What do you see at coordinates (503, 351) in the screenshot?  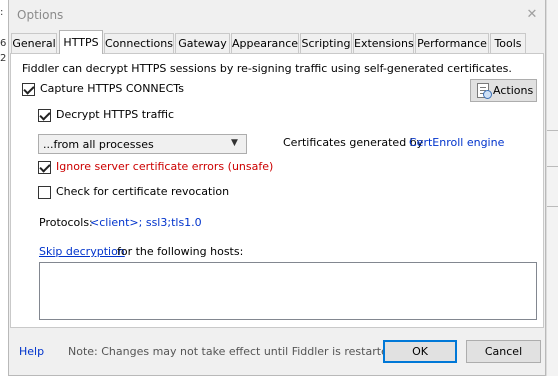 I see `cancel-button: Cancel` at bounding box center [503, 351].